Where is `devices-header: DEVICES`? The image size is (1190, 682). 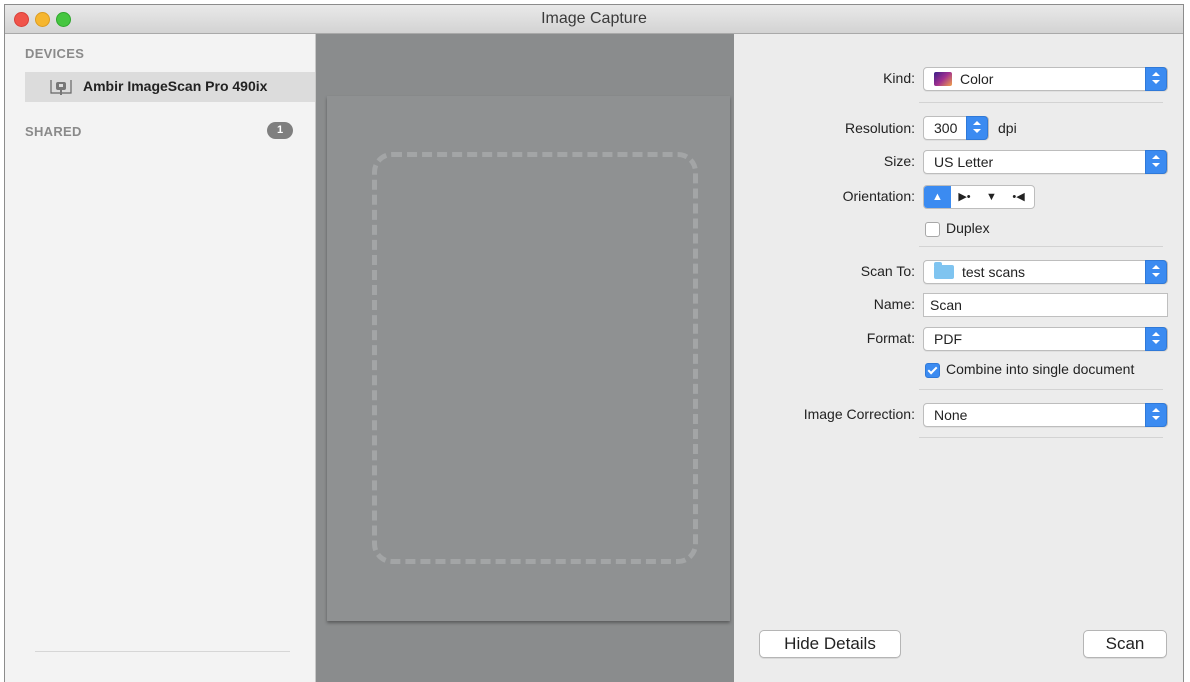
devices-header: DEVICES is located at coordinates (55, 53).